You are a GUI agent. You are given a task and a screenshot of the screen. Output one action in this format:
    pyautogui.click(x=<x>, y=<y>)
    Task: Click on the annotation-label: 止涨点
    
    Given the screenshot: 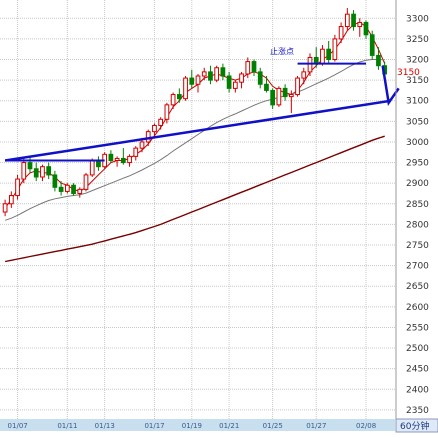 What is the action you would take?
    pyautogui.click(x=282, y=51)
    